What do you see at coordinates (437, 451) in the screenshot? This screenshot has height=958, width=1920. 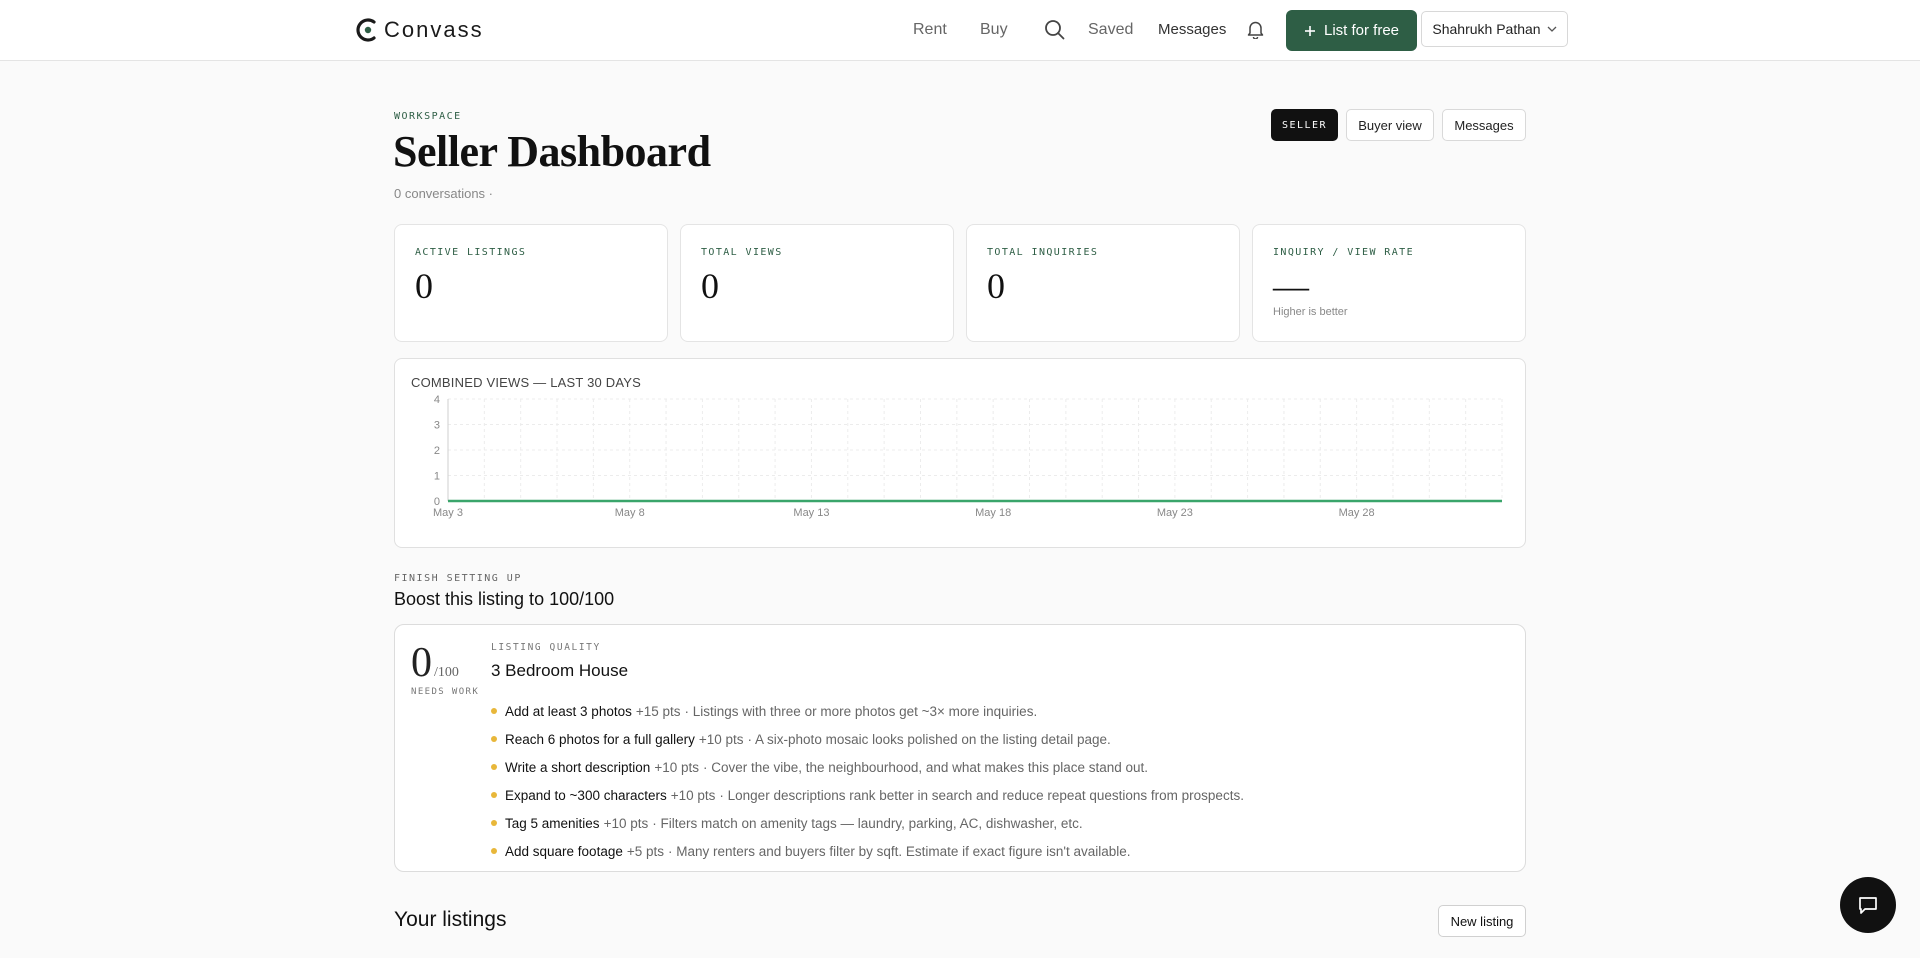 I see `chart-y-tick-label: 2` at bounding box center [437, 451].